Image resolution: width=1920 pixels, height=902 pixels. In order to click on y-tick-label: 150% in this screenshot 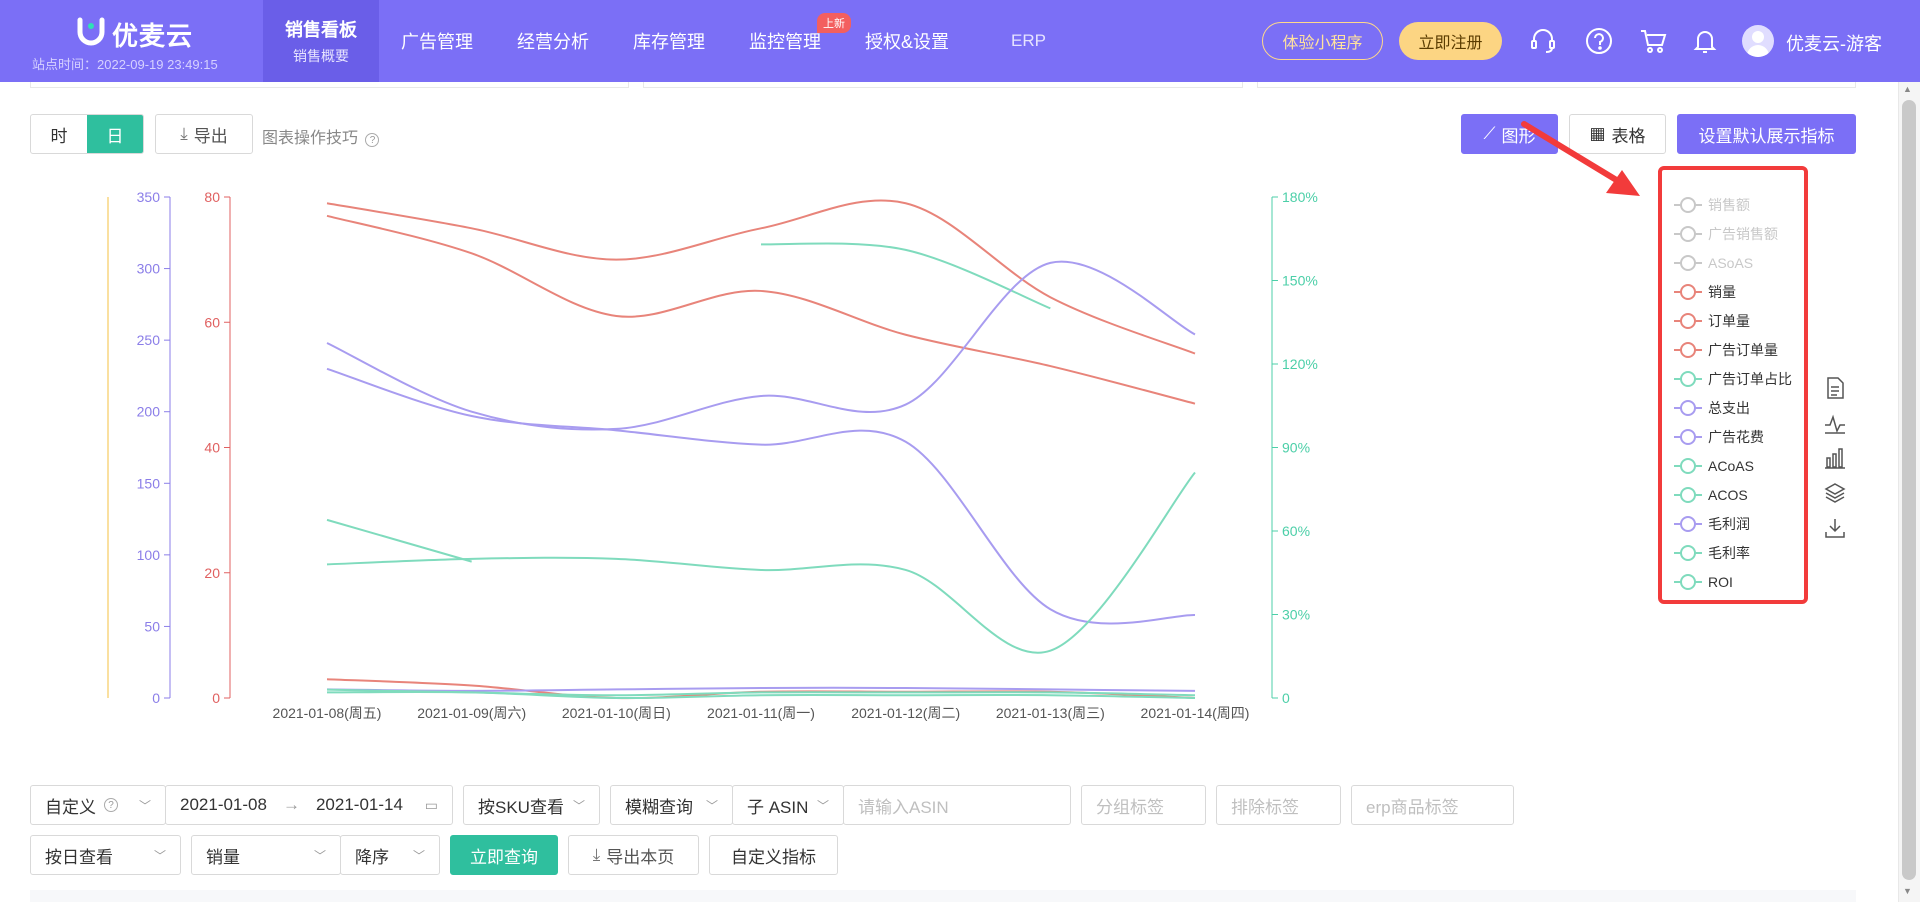, I will do `click(1300, 281)`.